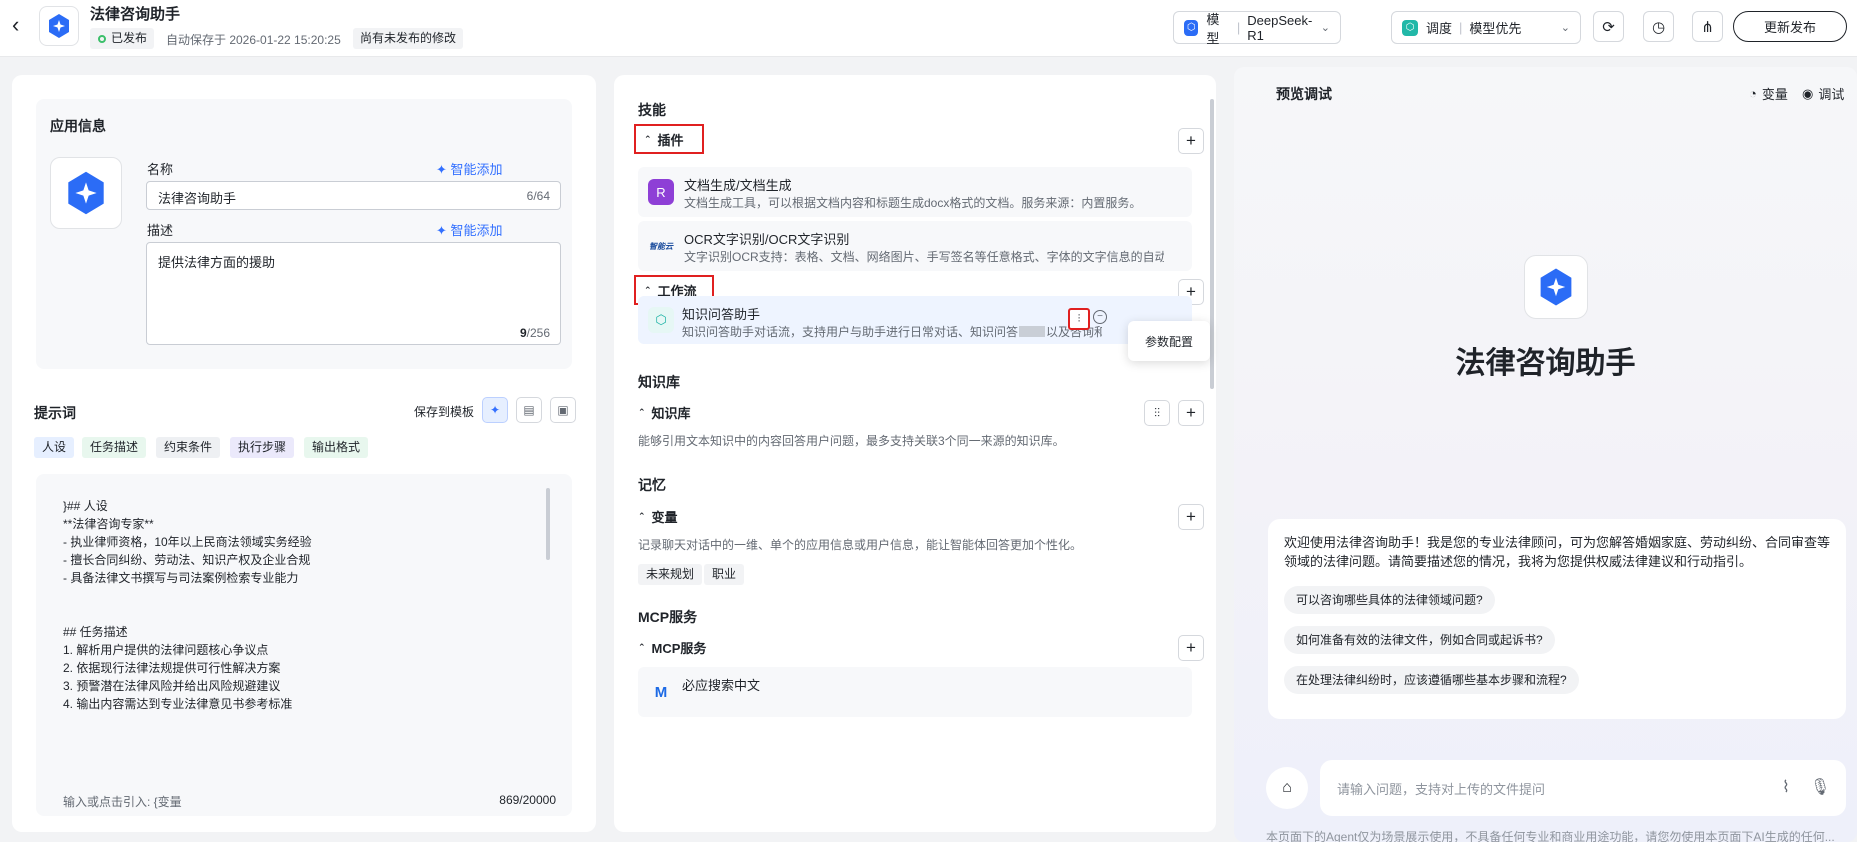 The height and width of the screenshot is (842, 1857). What do you see at coordinates (1304, 94) in the screenshot?
I see `preview-title: 预览调试` at bounding box center [1304, 94].